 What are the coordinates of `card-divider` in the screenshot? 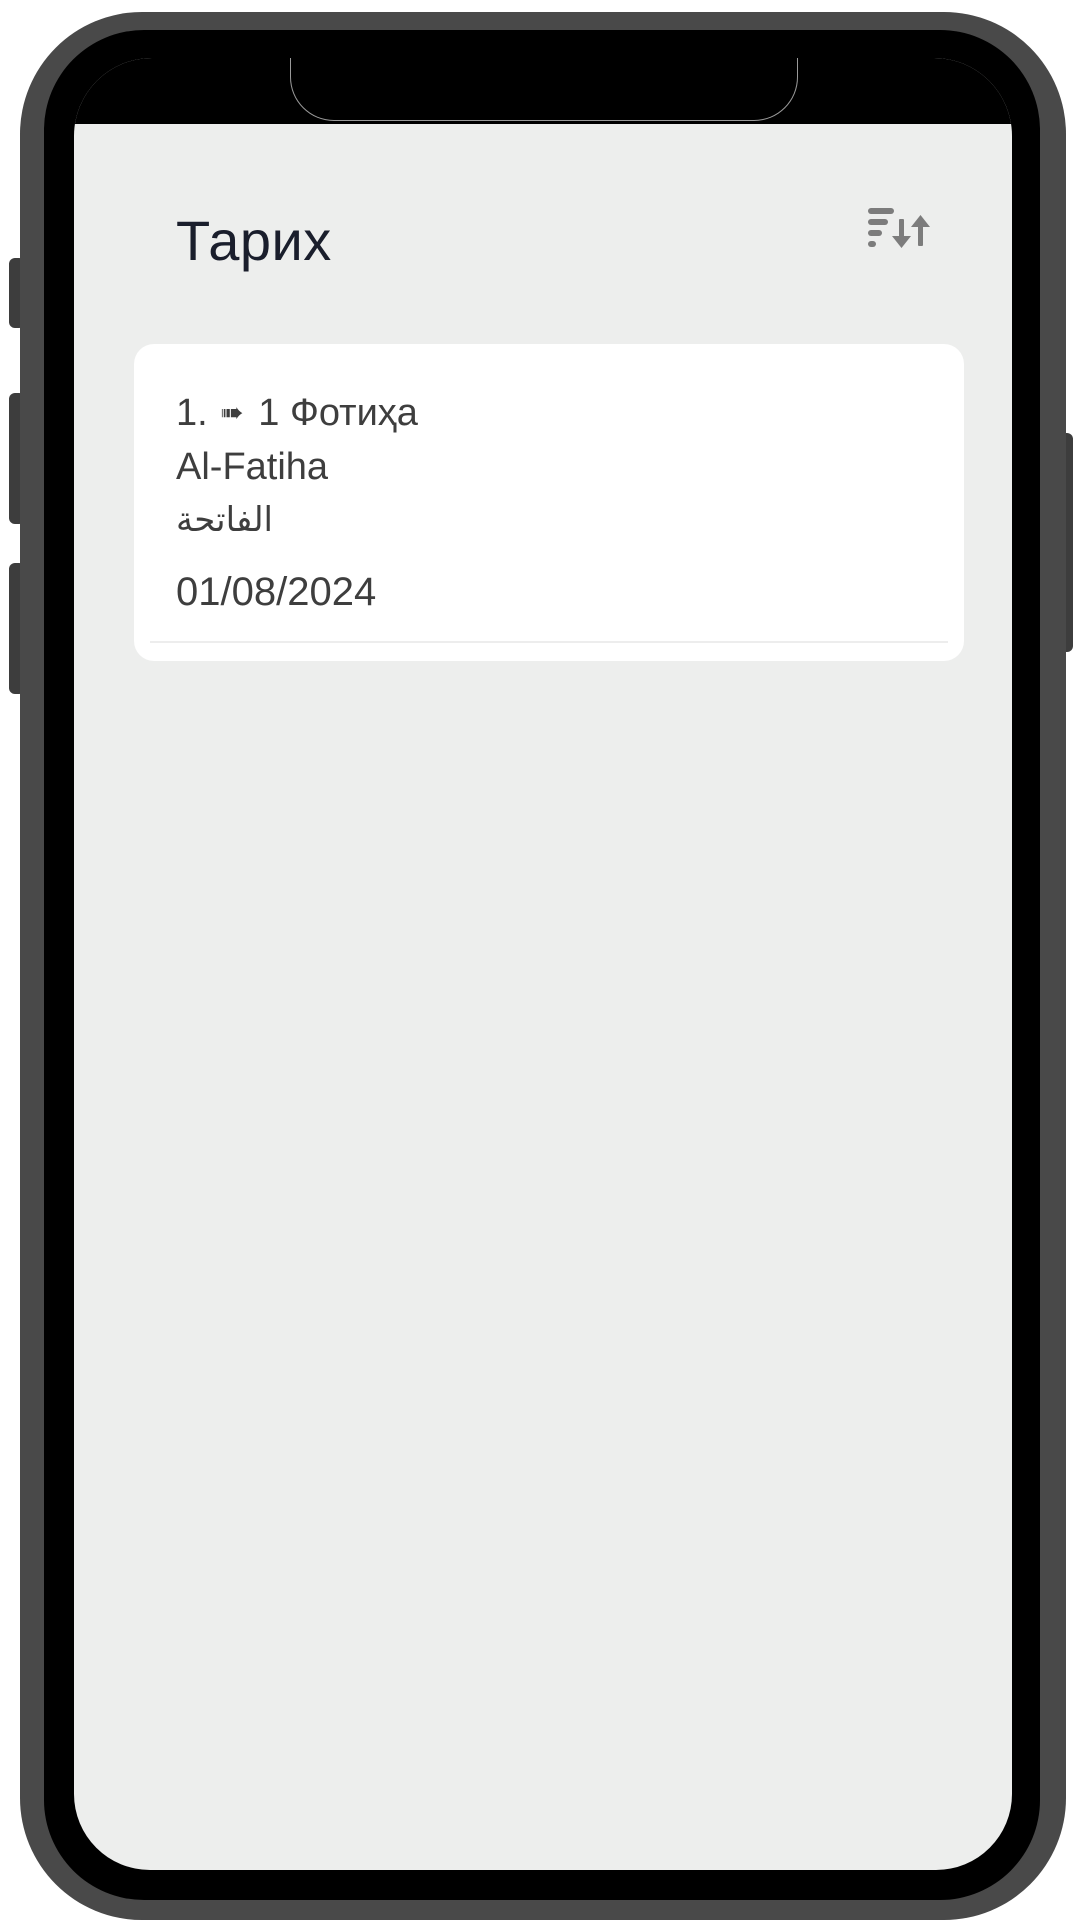 It's located at (549, 642).